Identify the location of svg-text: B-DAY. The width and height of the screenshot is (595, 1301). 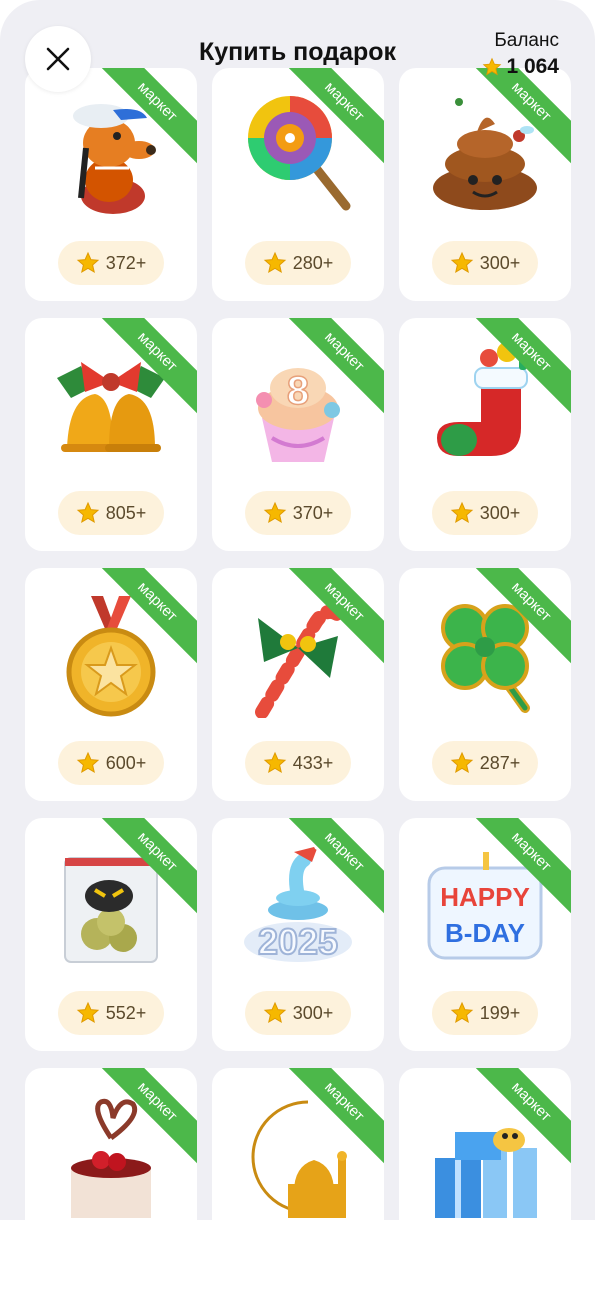
(485, 933).